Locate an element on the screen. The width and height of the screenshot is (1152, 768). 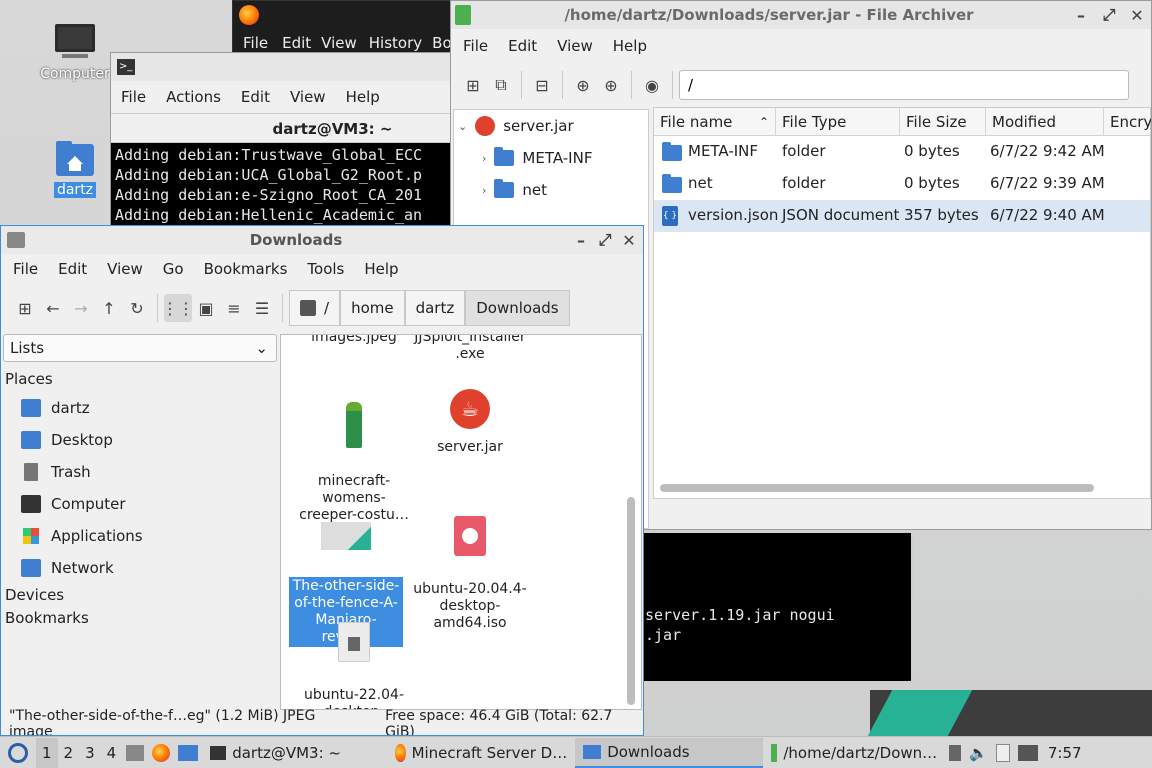
up-icon: ↑ is located at coordinates (109, 308).